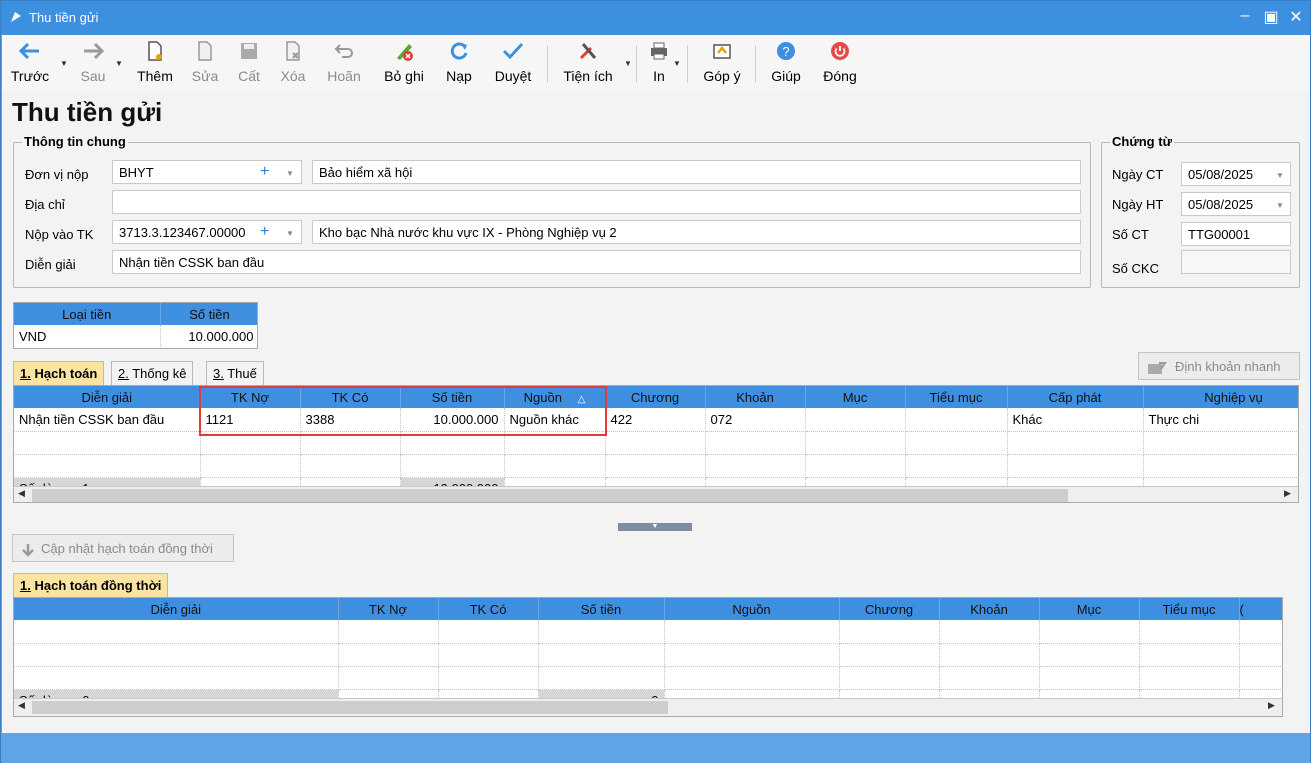 This screenshot has width=1311, height=763. What do you see at coordinates (87, 336) in the screenshot?
I see `currency-type-cell: VND` at bounding box center [87, 336].